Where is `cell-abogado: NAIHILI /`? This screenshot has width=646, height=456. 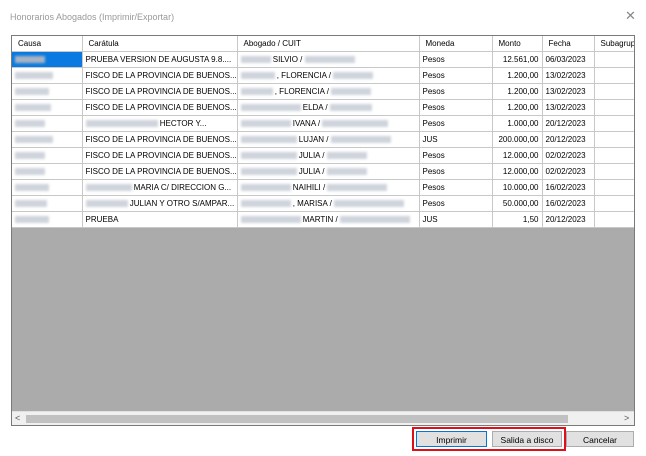 cell-abogado: NAIHILI / is located at coordinates (328, 187).